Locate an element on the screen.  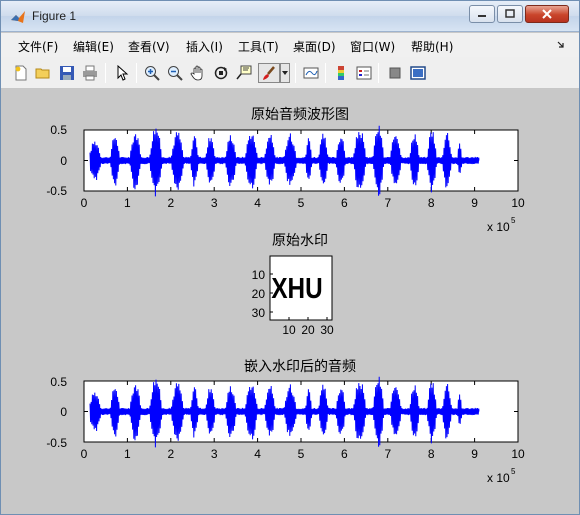
show-plot-tools-icon is located at coordinates (418, 73).